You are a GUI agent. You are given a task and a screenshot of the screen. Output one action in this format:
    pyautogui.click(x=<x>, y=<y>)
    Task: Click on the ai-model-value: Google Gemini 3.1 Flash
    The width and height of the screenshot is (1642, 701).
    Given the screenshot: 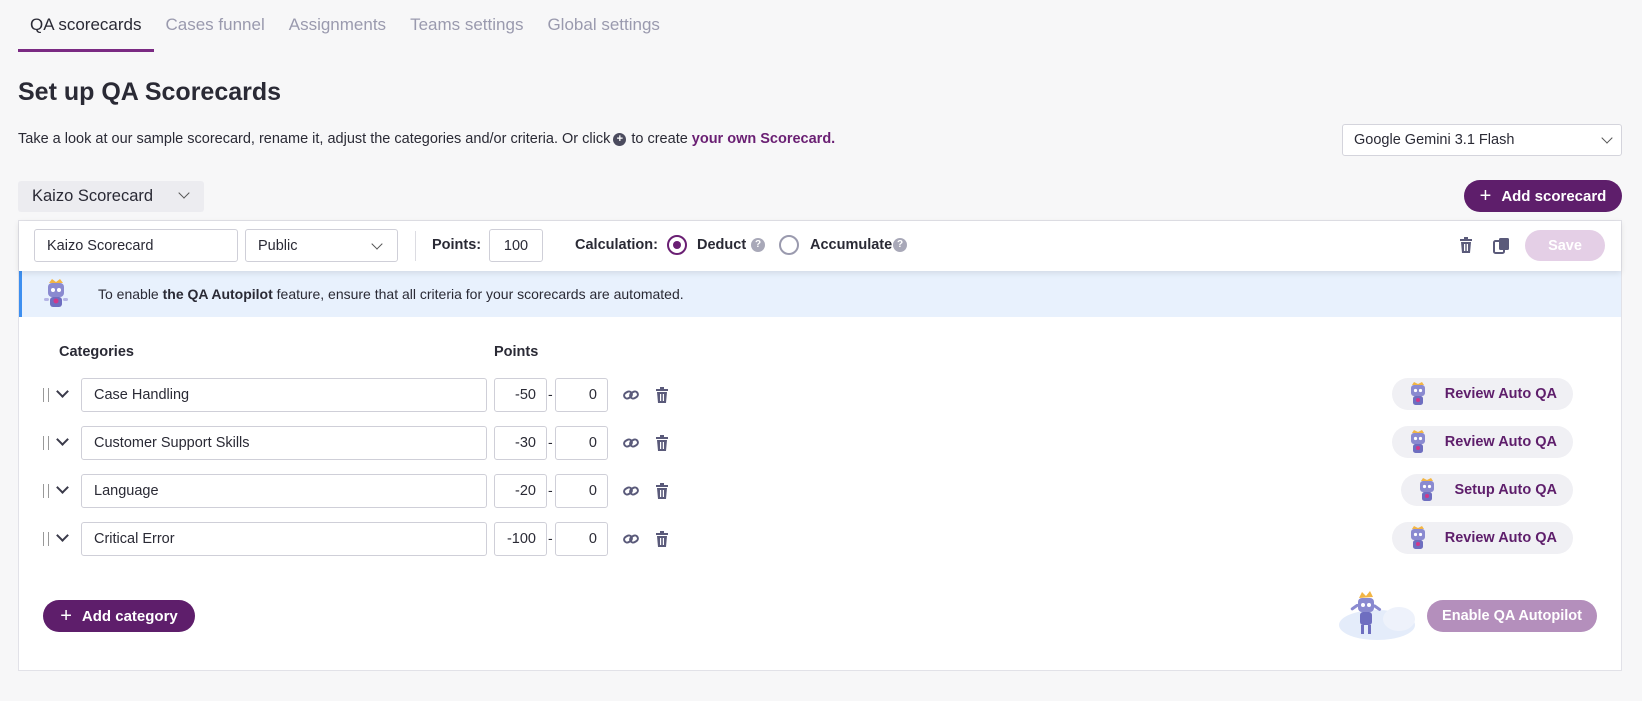 What is the action you would take?
    pyautogui.click(x=1434, y=140)
    